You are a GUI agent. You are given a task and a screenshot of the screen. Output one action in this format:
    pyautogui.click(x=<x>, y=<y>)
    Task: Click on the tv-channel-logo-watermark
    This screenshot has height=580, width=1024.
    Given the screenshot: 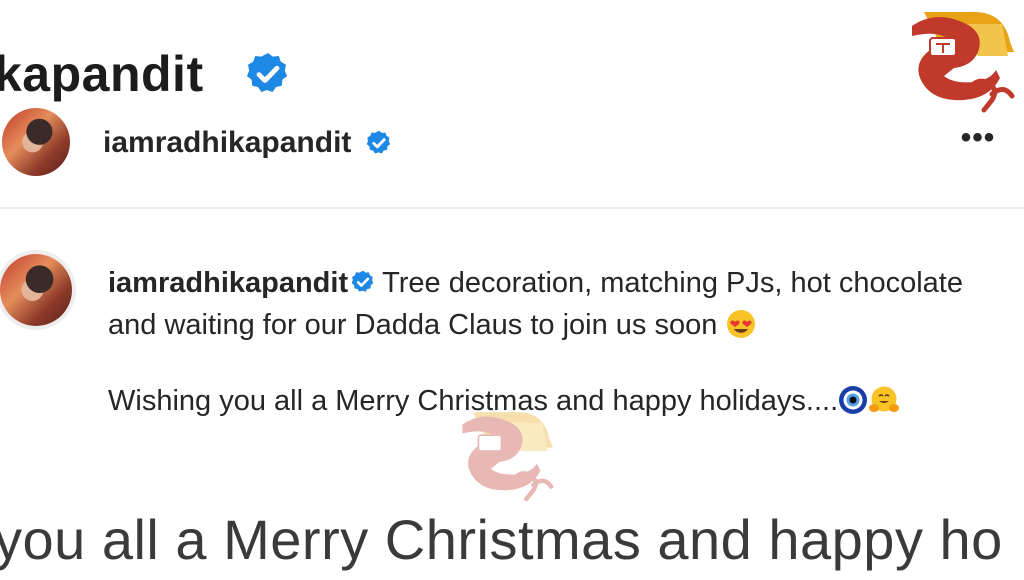 What is the action you would take?
    pyautogui.click(x=508, y=457)
    